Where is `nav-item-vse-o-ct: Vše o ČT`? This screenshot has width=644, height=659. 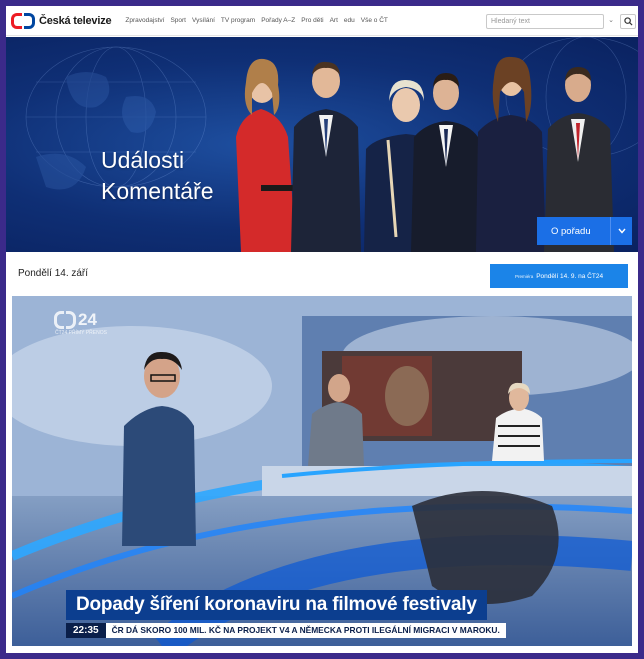 nav-item-vse-o-ct: Vše o ČT is located at coordinates (374, 20).